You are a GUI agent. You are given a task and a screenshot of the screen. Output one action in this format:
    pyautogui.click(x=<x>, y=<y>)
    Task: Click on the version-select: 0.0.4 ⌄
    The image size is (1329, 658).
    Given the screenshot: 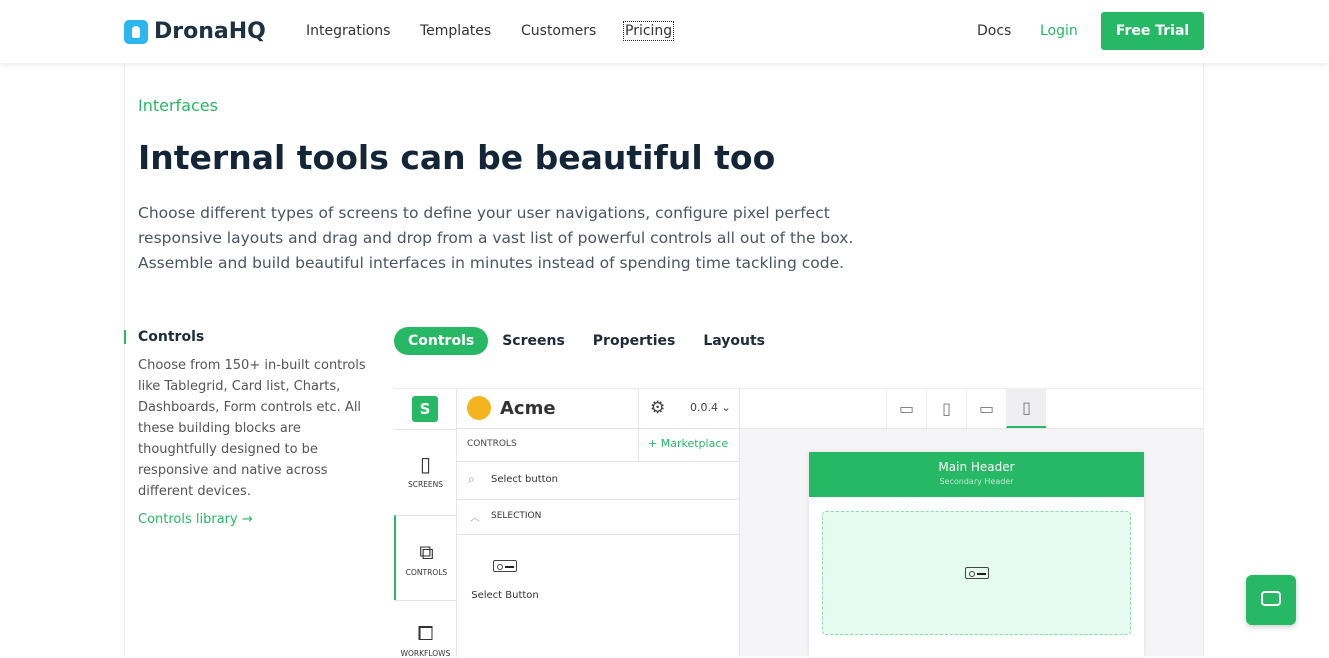 What is the action you would take?
    pyautogui.click(x=710, y=407)
    